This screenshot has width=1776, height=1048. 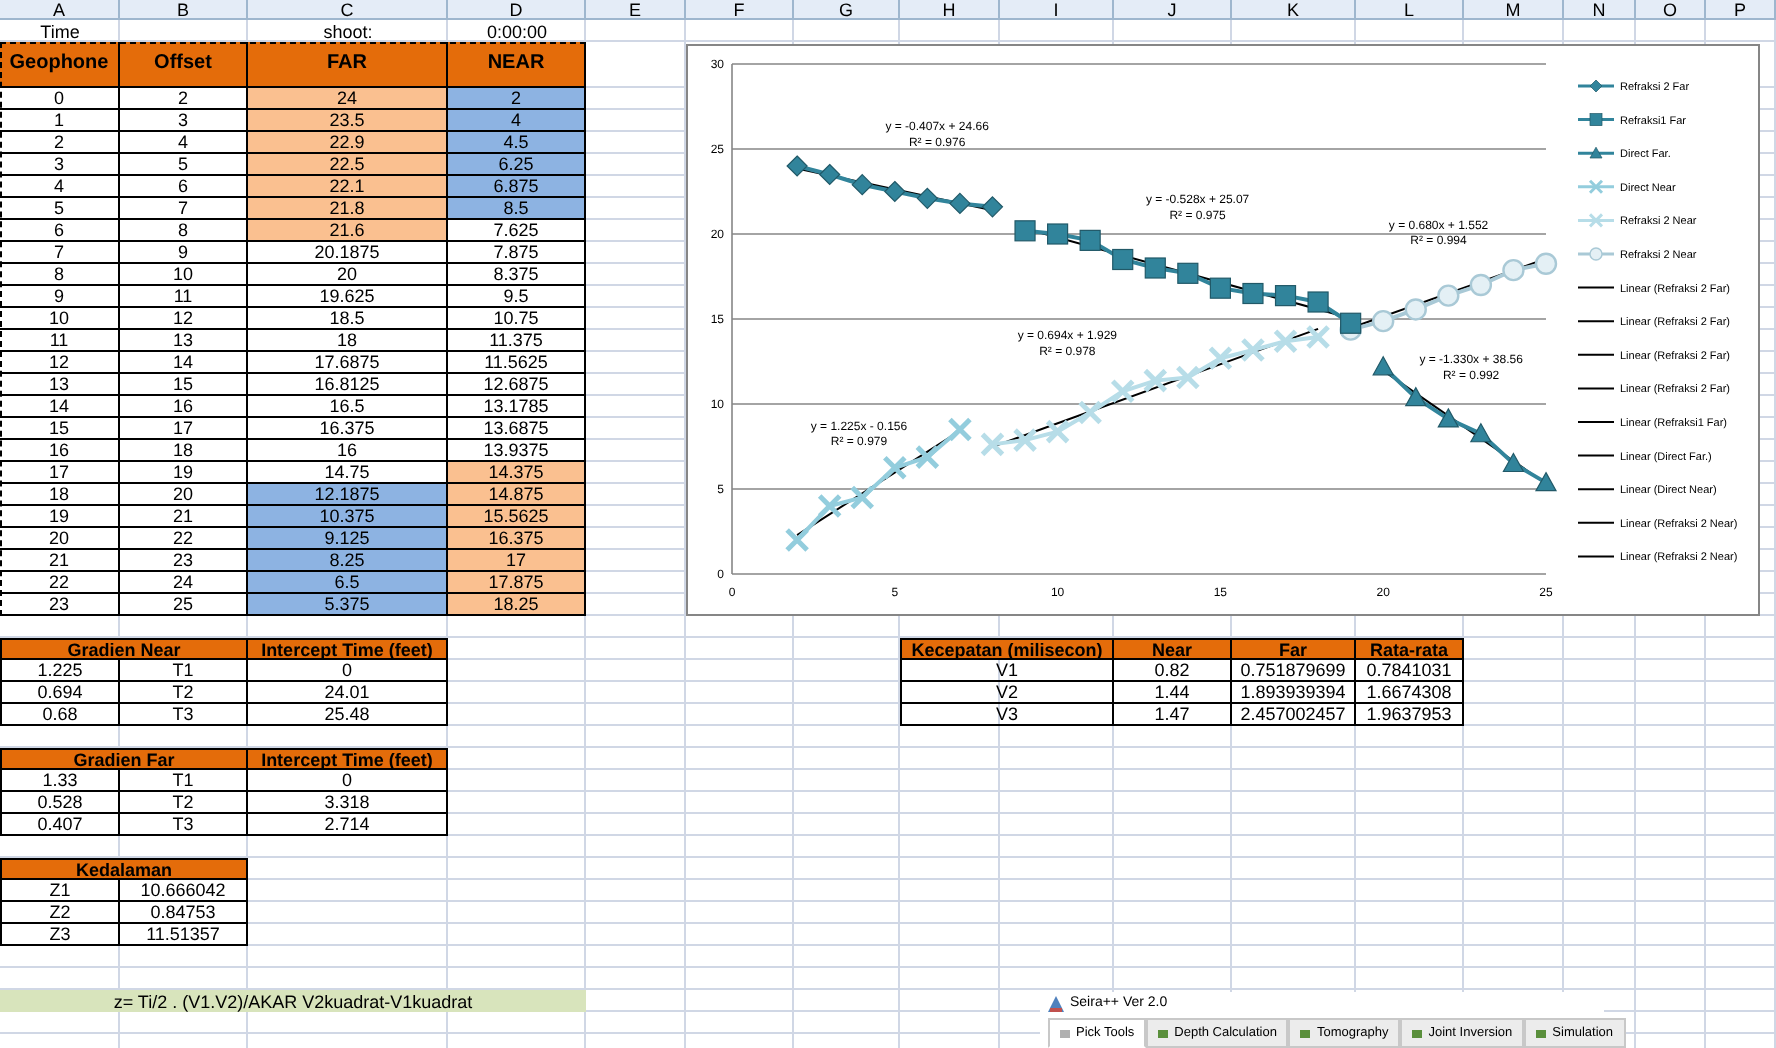 What do you see at coordinates (60, 605) in the screenshot?
I see `table-cell: 23` at bounding box center [60, 605].